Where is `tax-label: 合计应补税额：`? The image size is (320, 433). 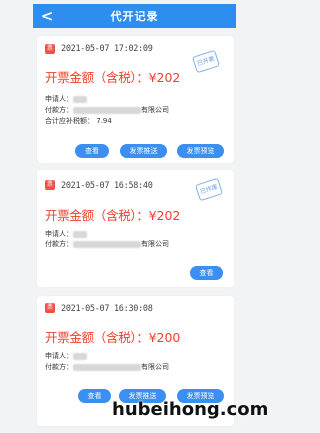
tax-label: 合计应补税额： is located at coordinates (69, 121).